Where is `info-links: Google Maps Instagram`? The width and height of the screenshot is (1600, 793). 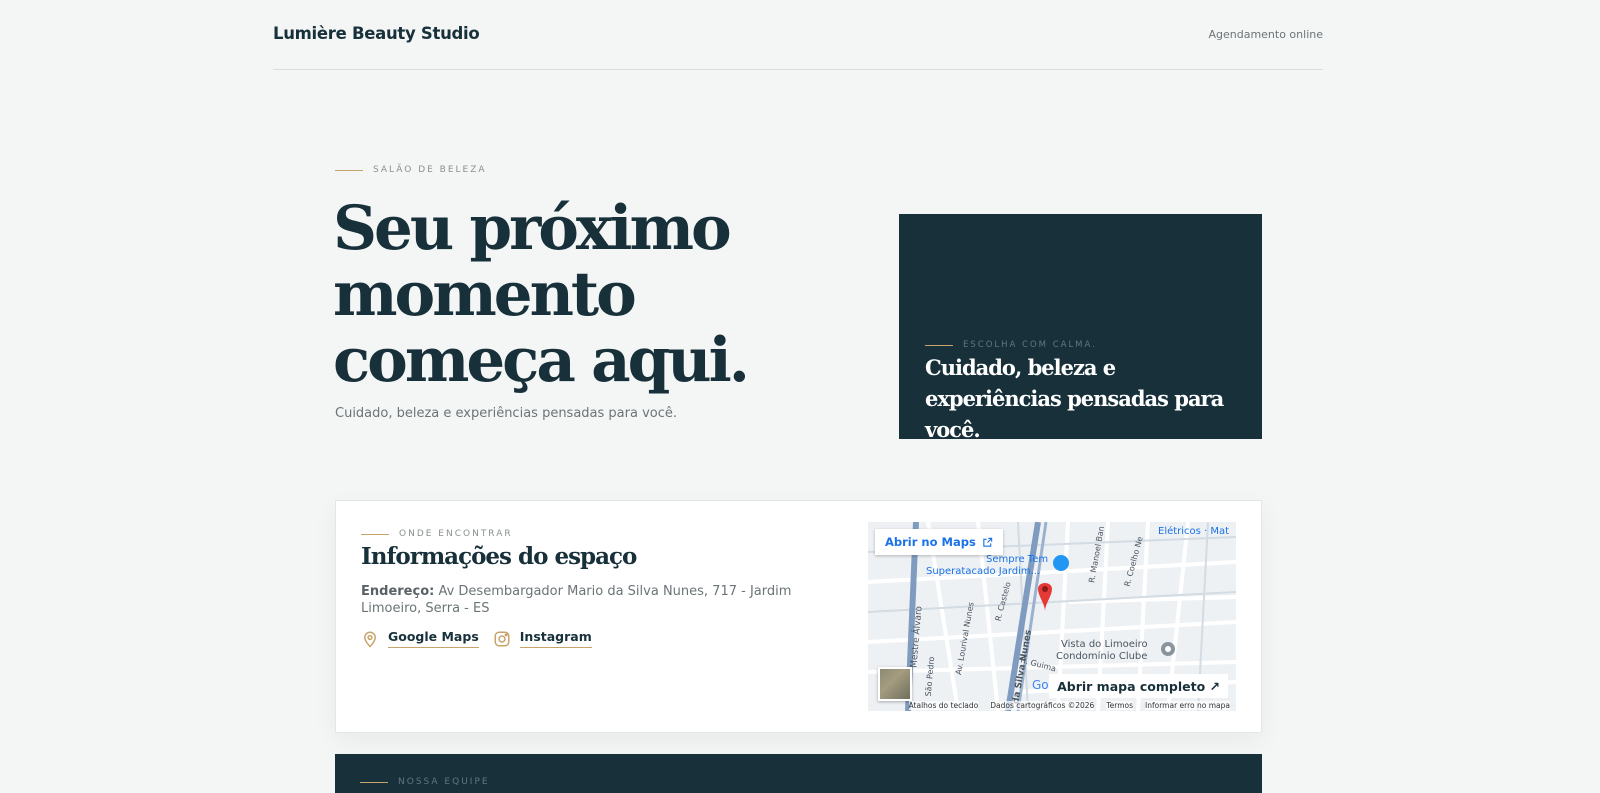
info-links: Google Maps Instagram is located at coordinates (483, 638).